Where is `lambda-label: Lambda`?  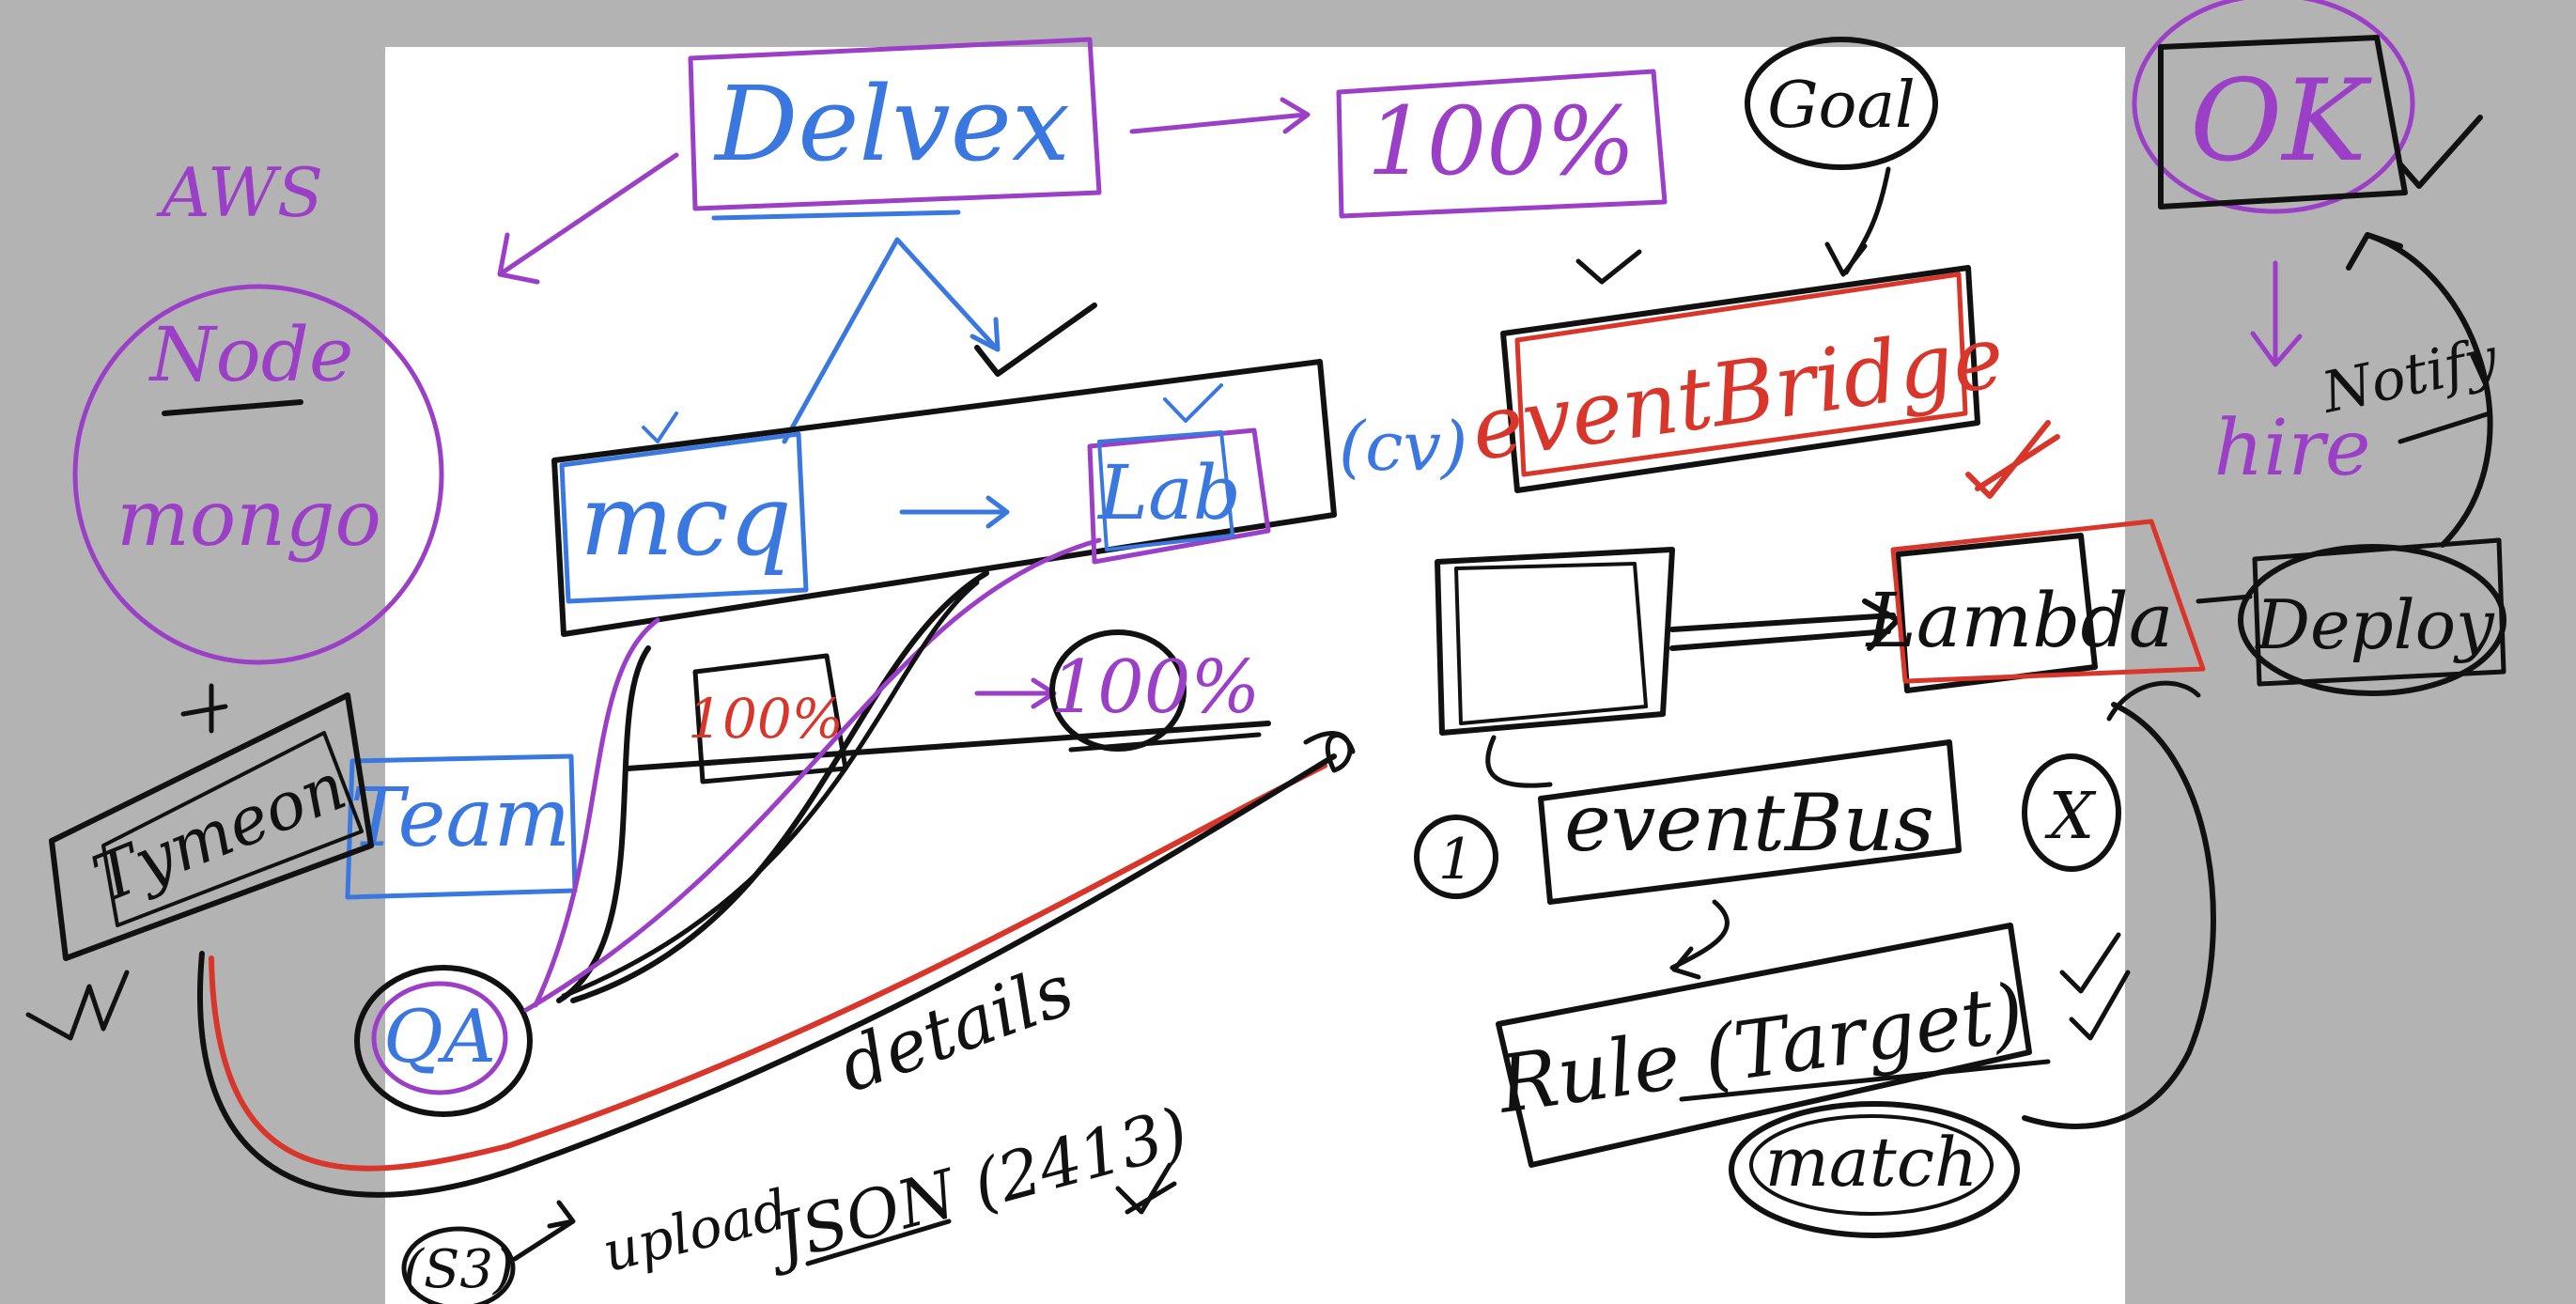 lambda-label: Lambda is located at coordinates (2020, 620).